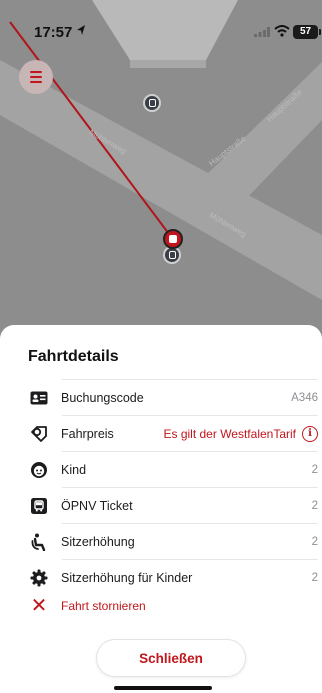 Image resolution: width=322 pixels, height=693 pixels. I want to click on bus-ticket-icon, so click(39, 506).